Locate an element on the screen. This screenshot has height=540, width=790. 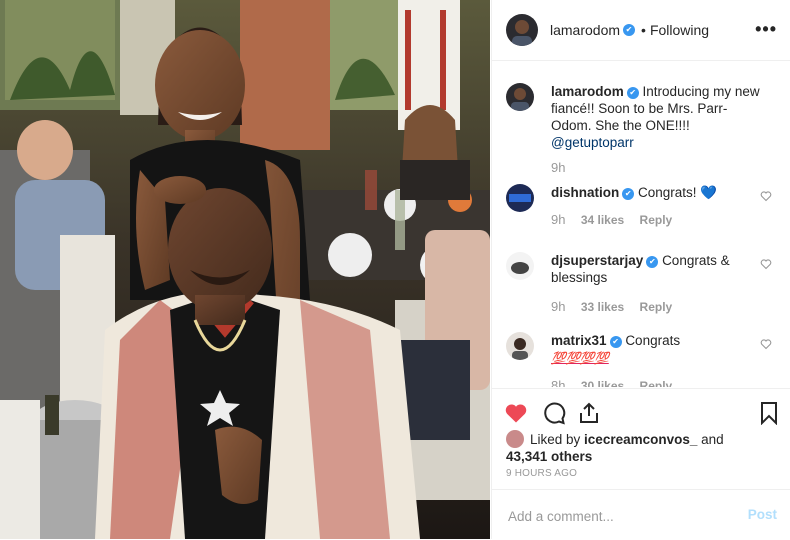
post-comment-button: Post is located at coordinates (762, 514).